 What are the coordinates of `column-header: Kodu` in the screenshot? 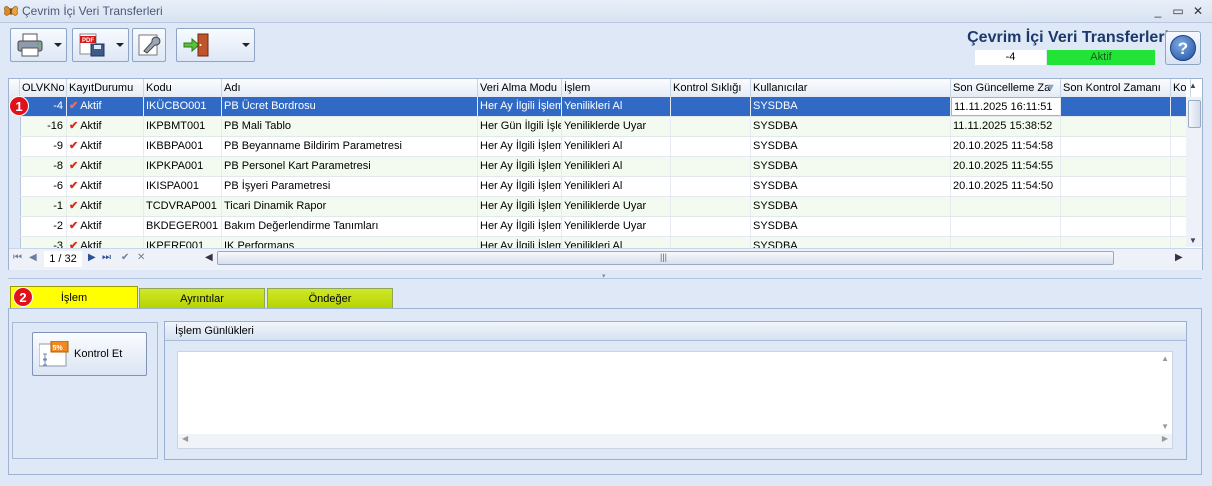 It's located at (183, 88).